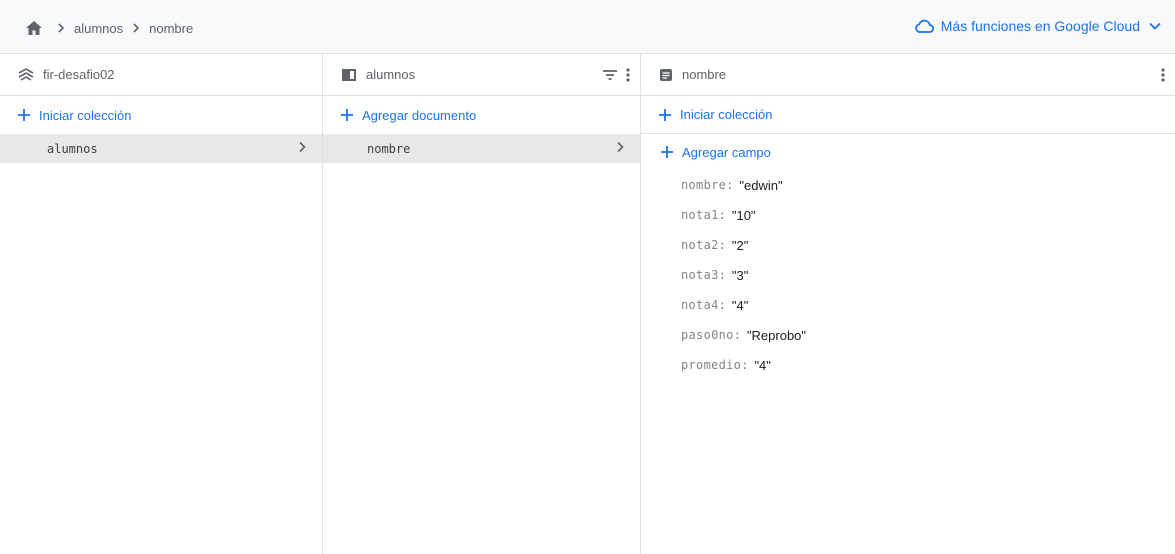 The image size is (1175, 554). I want to click on field-row: nota4: "4", so click(928, 305).